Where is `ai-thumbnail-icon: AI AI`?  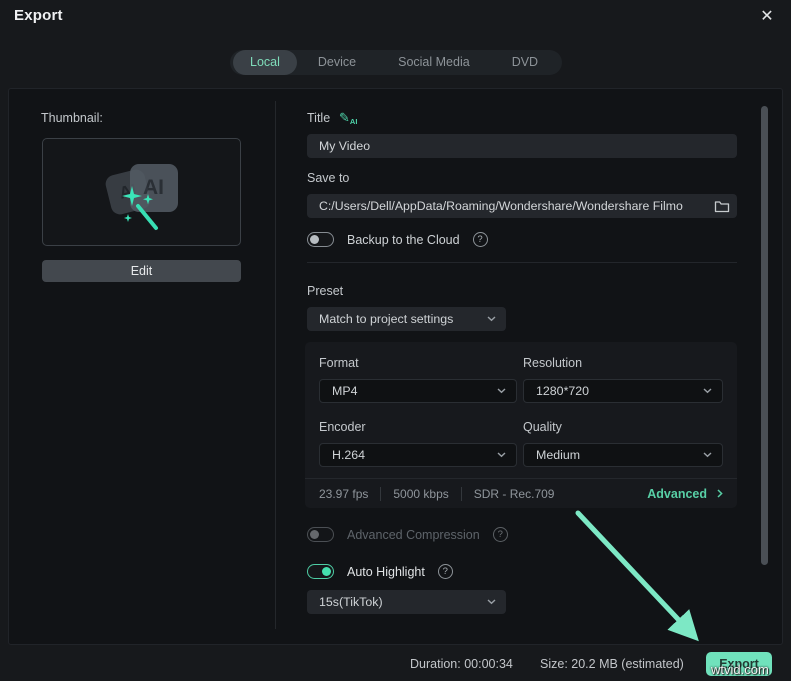 ai-thumbnail-icon: AI AI is located at coordinates (142, 193).